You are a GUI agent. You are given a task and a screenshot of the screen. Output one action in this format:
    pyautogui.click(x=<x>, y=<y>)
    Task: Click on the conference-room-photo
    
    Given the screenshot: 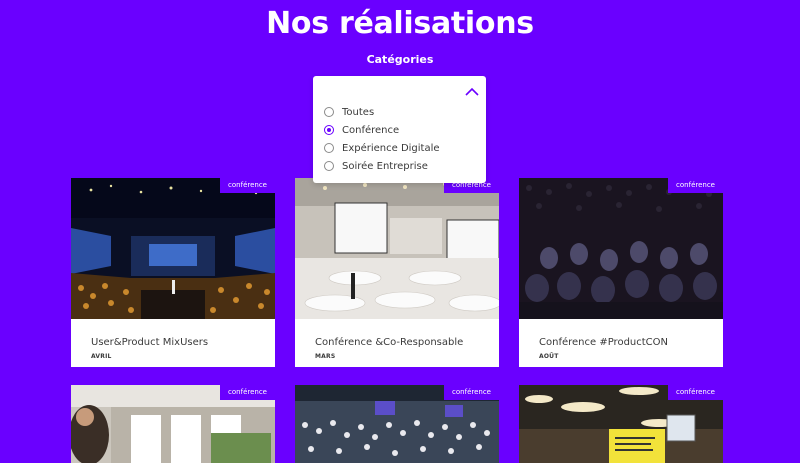 What is the action you would take?
    pyautogui.click(x=397, y=248)
    